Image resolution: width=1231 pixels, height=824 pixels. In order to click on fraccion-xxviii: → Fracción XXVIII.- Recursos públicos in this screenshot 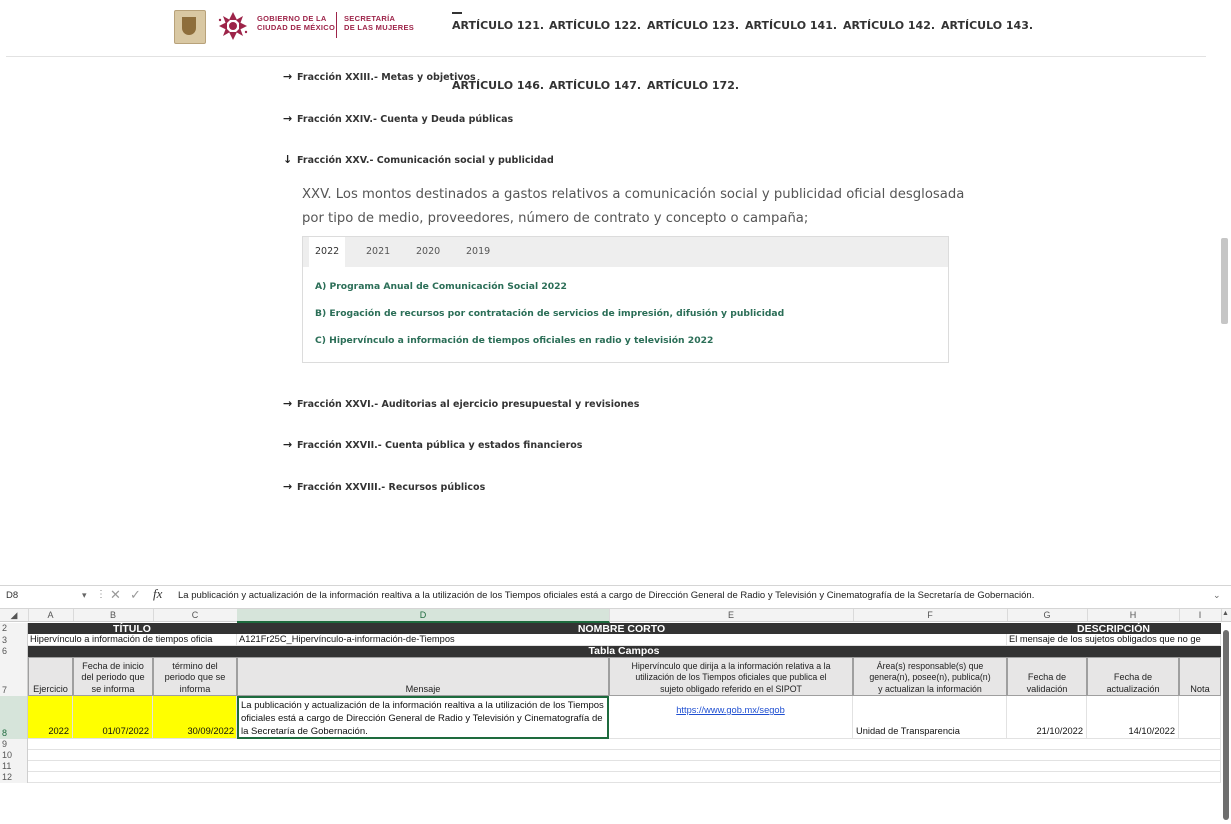, I will do `click(384, 486)`.